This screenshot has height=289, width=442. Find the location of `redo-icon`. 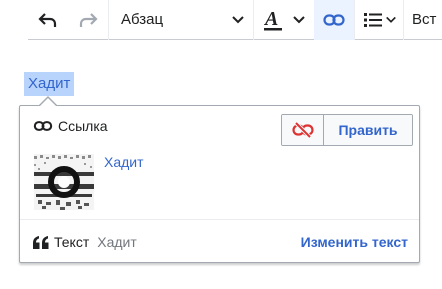

redo-icon is located at coordinates (88, 19).